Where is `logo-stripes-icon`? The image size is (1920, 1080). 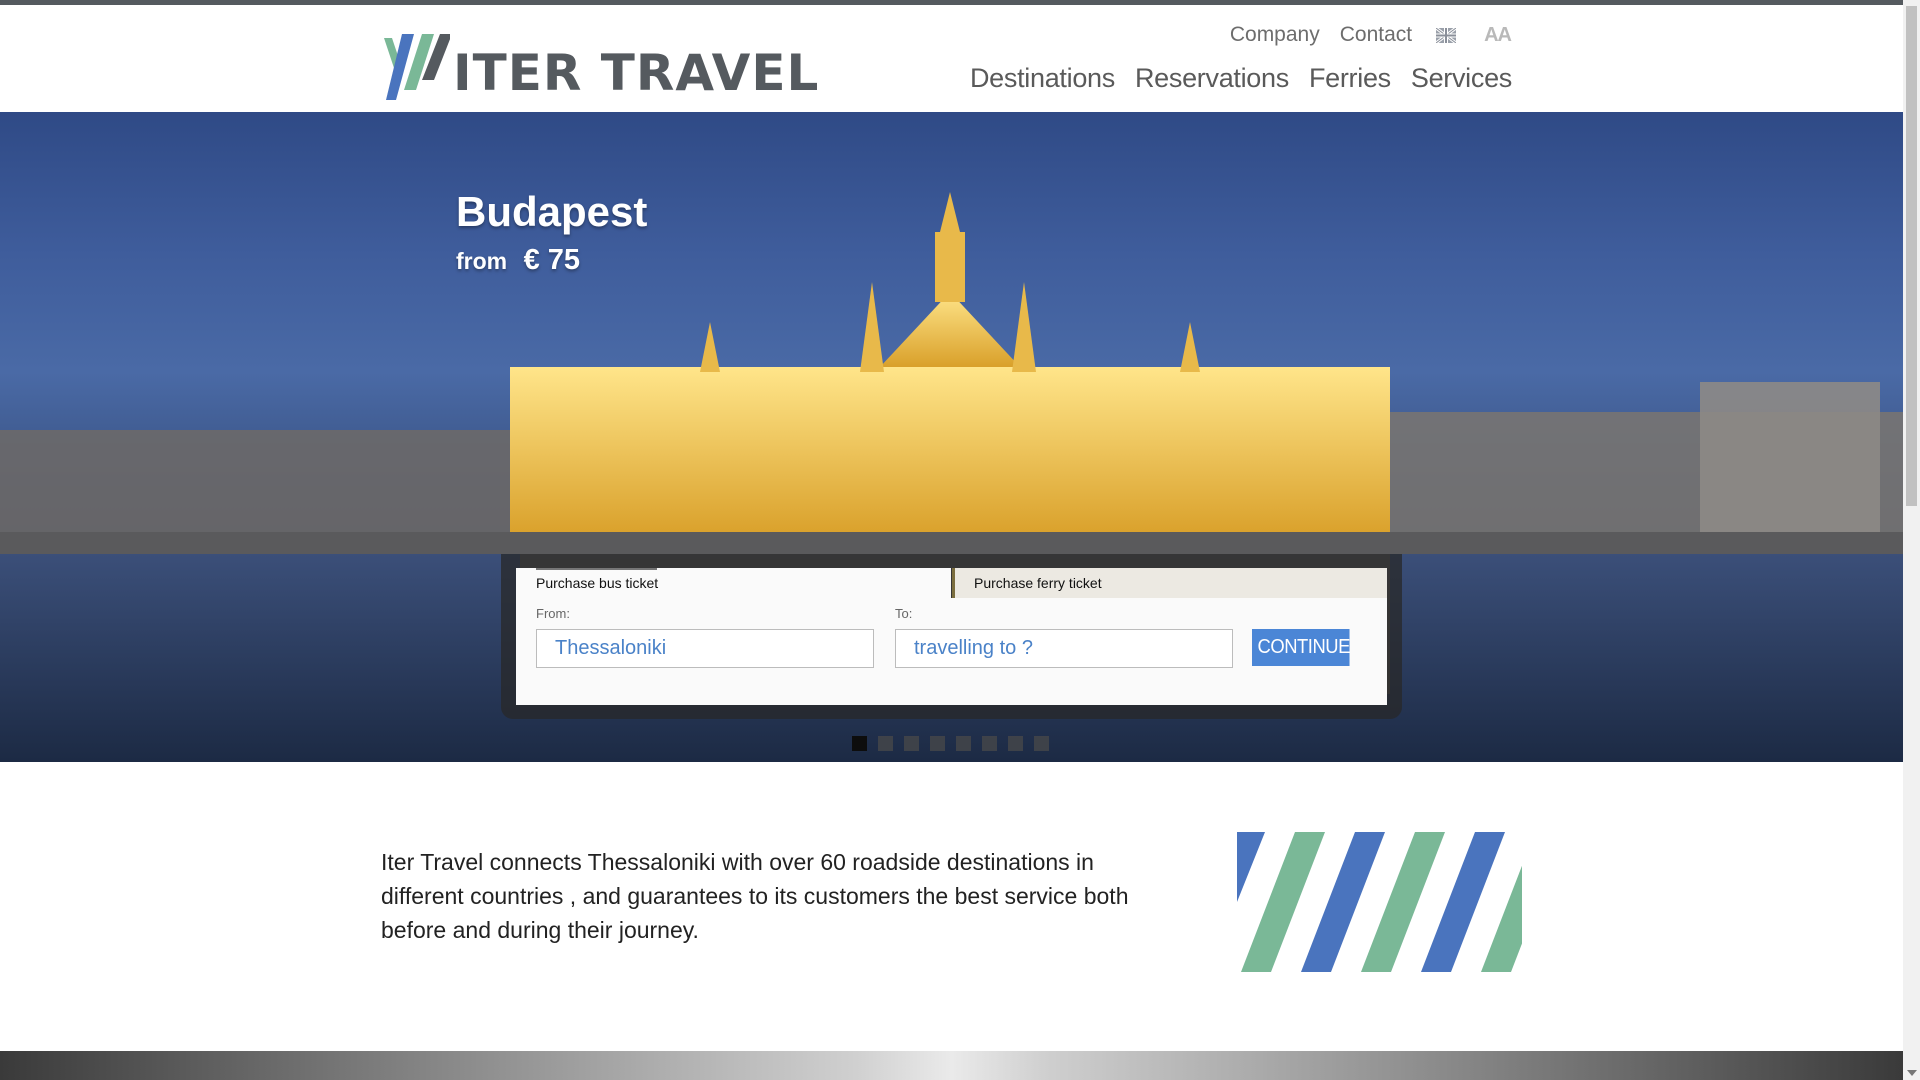 logo-stripes-icon is located at coordinates (418, 67).